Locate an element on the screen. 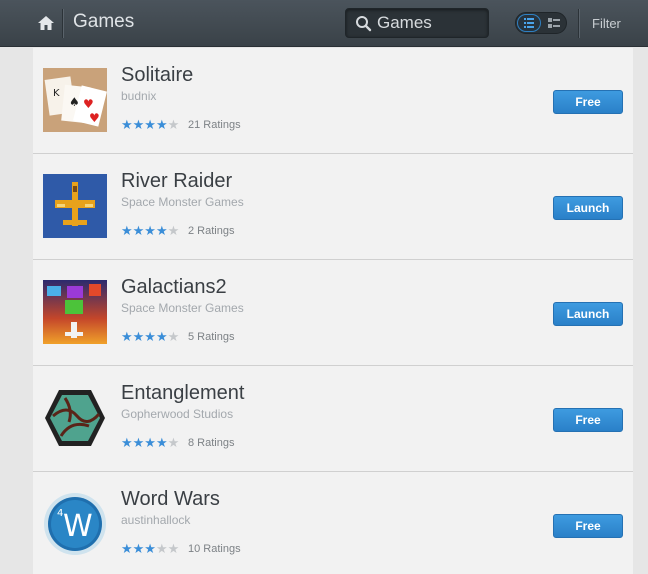 This screenshot has width=648, height=574. app-name: Word Wars is located at coordinates (170, 499).